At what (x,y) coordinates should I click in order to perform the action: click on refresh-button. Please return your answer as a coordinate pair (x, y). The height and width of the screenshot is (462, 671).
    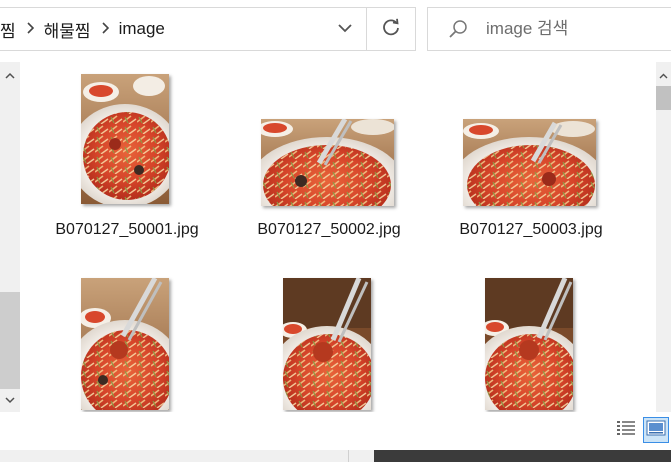
    Looking at the image, I should click on (391, 29).